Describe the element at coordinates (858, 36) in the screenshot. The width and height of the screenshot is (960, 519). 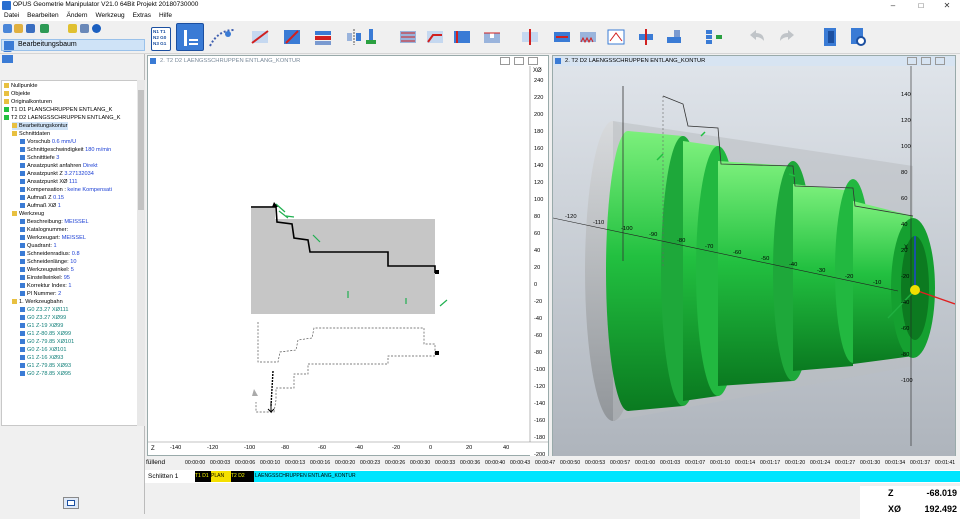
I see `document-search-icon` at that location.